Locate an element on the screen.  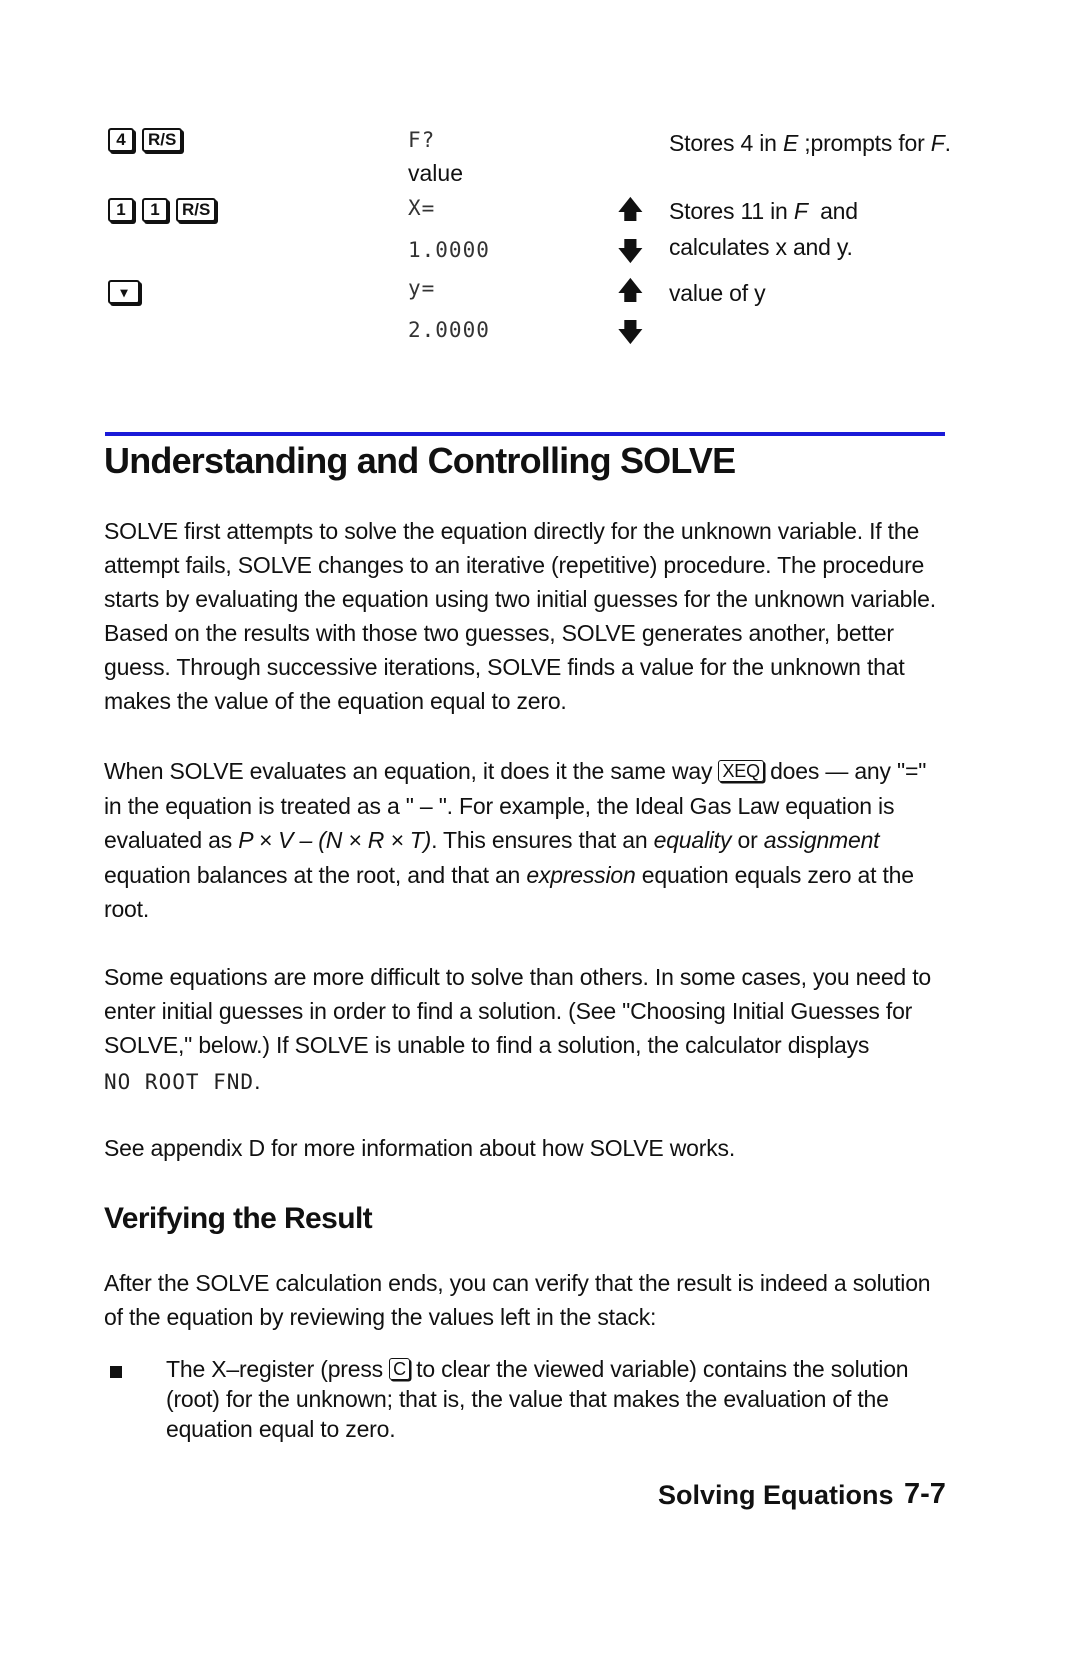
keys-row-1: 4 R/S is located at coordinates (149, 140).